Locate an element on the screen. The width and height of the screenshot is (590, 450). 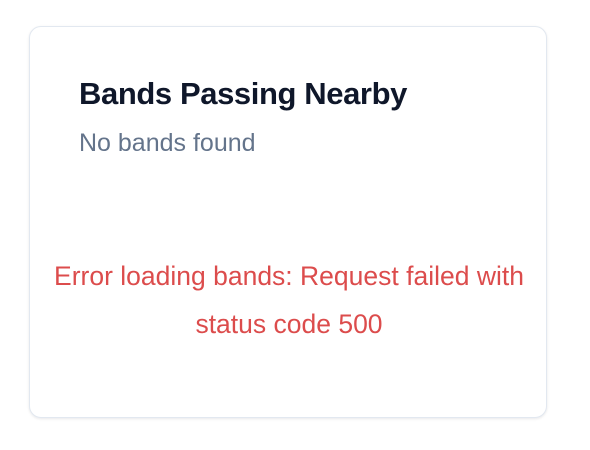
empty-state-text: No bands found is located at coordinates (167, 143).